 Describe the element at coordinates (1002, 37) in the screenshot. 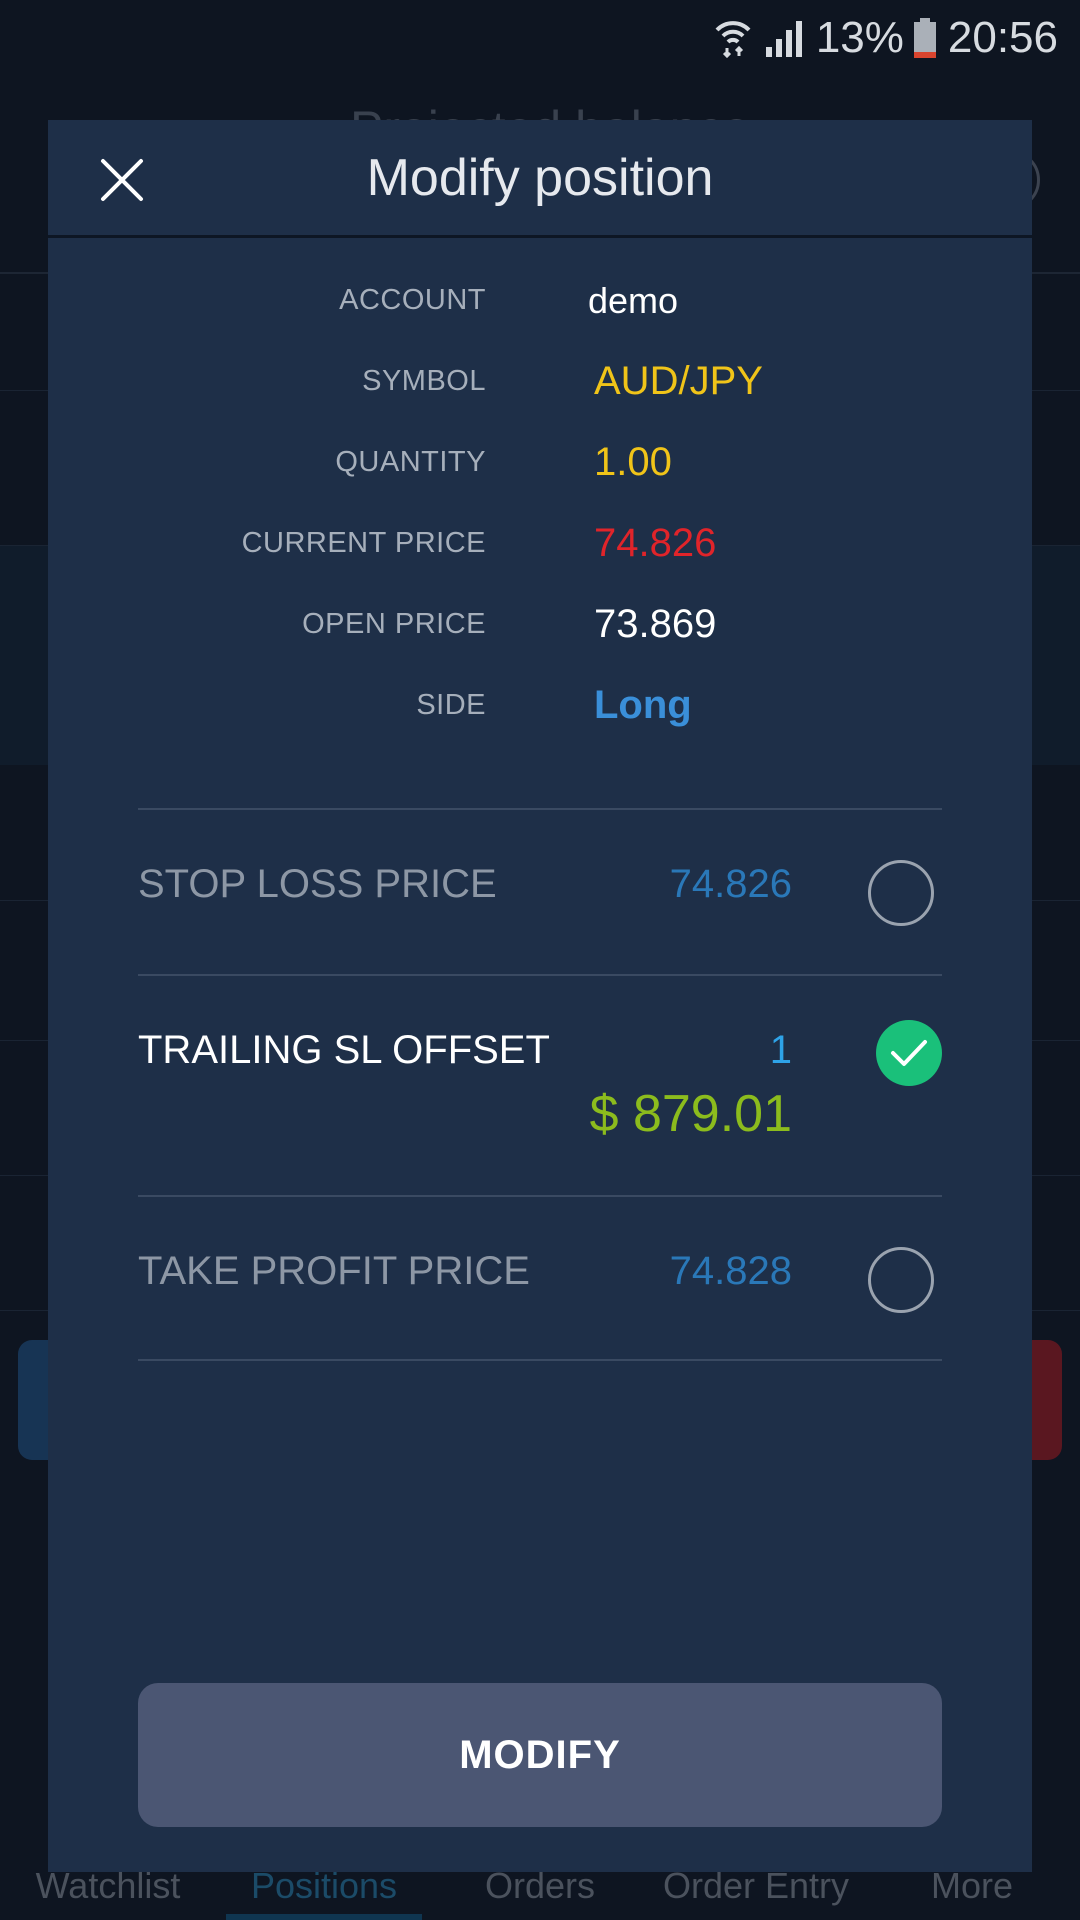

I see `clock: 20:56` at that location.